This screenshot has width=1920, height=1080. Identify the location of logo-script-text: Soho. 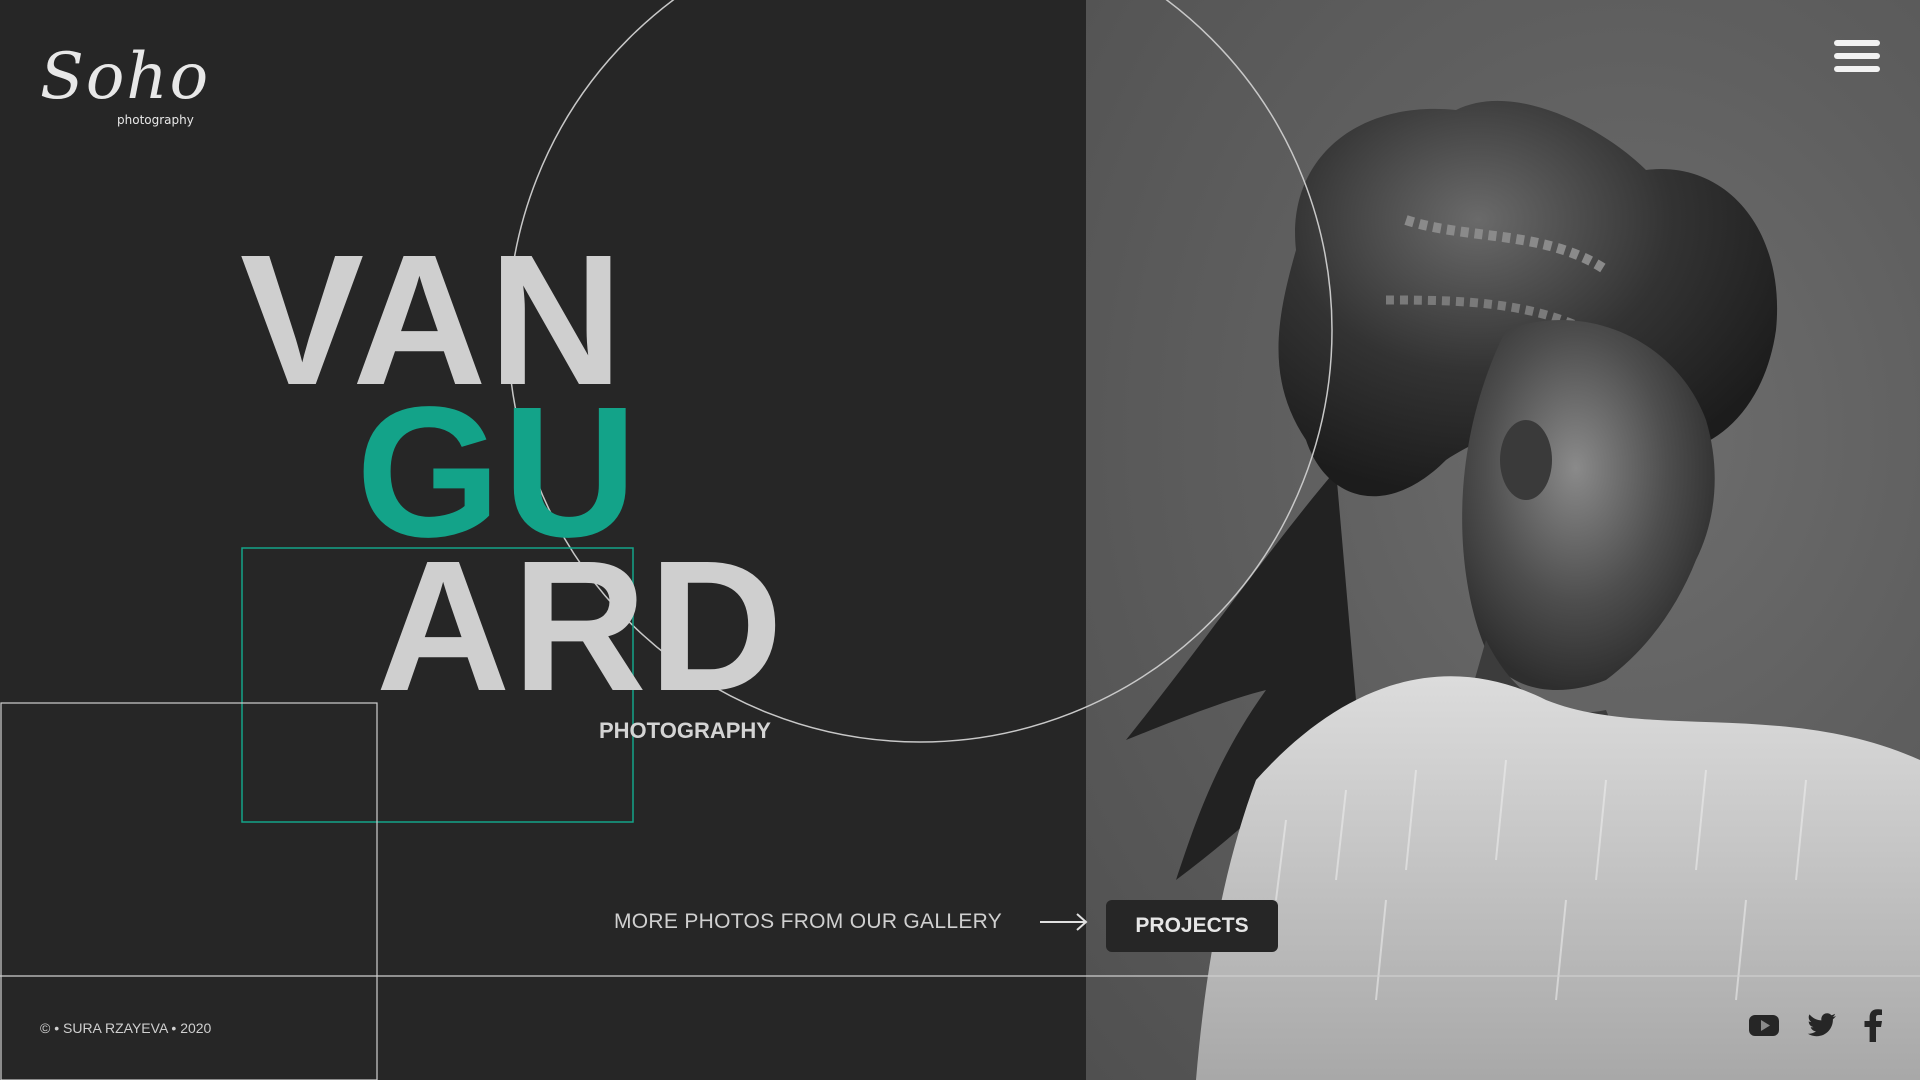
(125, 77).